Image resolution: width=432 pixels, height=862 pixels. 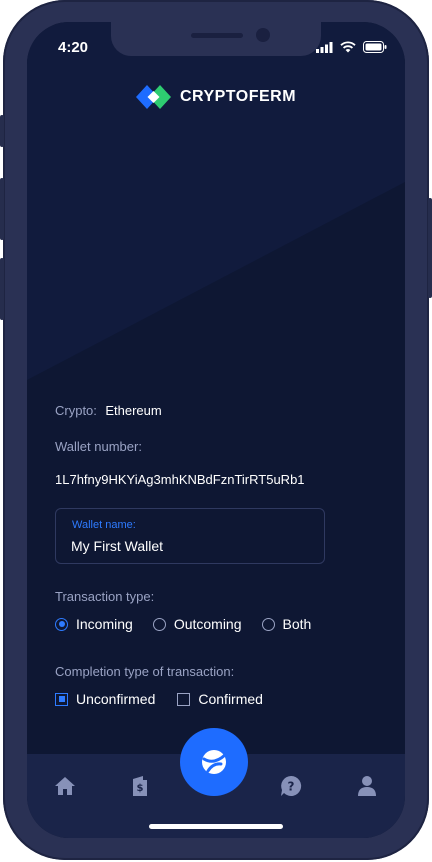 I want to click on checkbox-label: Confirmed, so click(x=230, y=699).